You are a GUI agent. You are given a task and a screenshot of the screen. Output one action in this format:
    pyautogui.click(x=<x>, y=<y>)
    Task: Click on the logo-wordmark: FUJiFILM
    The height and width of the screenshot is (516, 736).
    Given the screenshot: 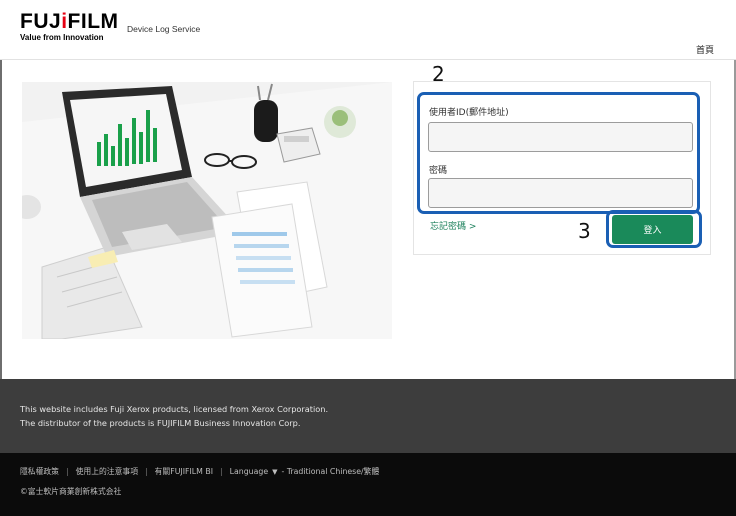 What is the action you would take?
    pyautogui.click(x=69, y=21)
    